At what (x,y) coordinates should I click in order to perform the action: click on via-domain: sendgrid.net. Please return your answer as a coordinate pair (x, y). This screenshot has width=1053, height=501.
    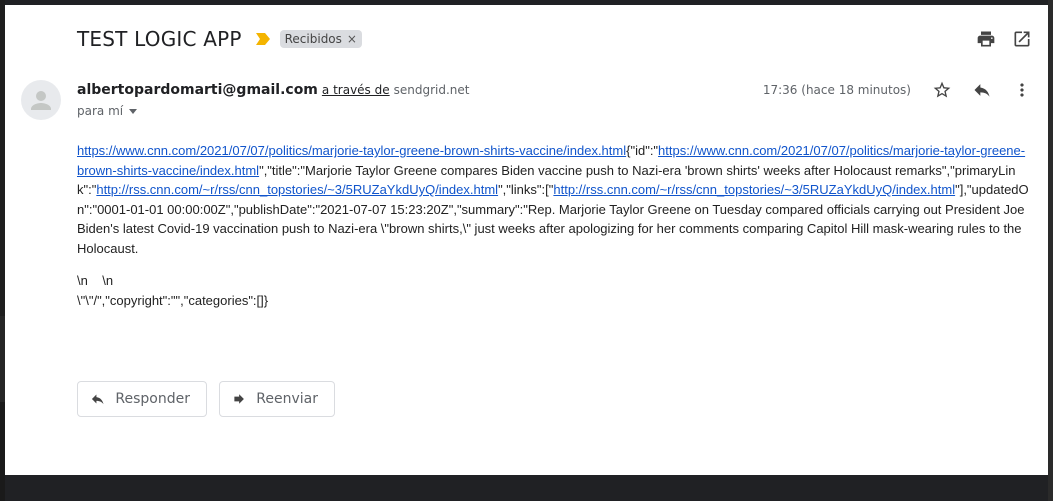
    Looking at the image, I should click on (431, 90).